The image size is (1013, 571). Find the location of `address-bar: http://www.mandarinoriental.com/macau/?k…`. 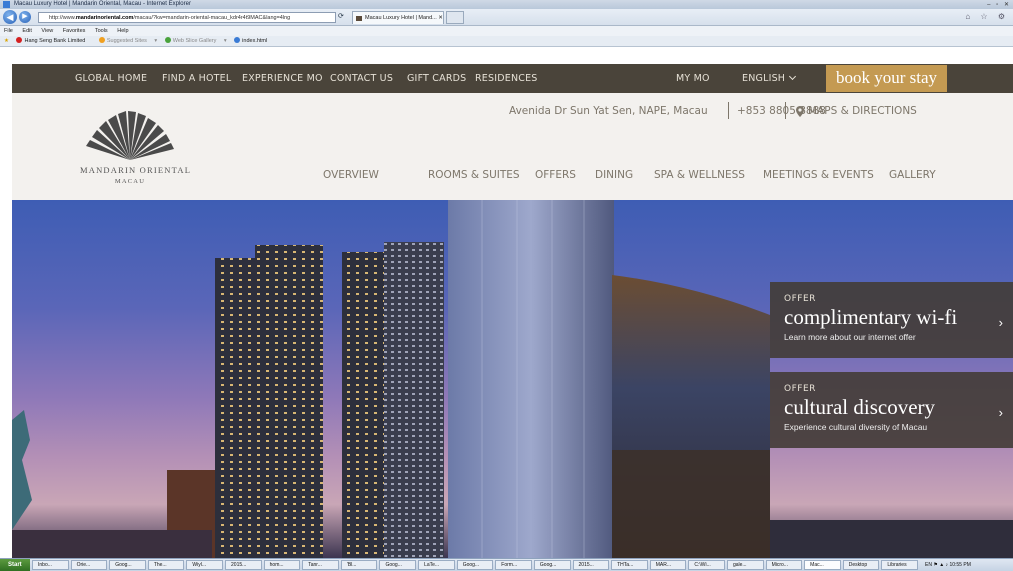

address-bar: http://www.mandarinoriental.com/macau/?k… is located at coordinates (187, 17).